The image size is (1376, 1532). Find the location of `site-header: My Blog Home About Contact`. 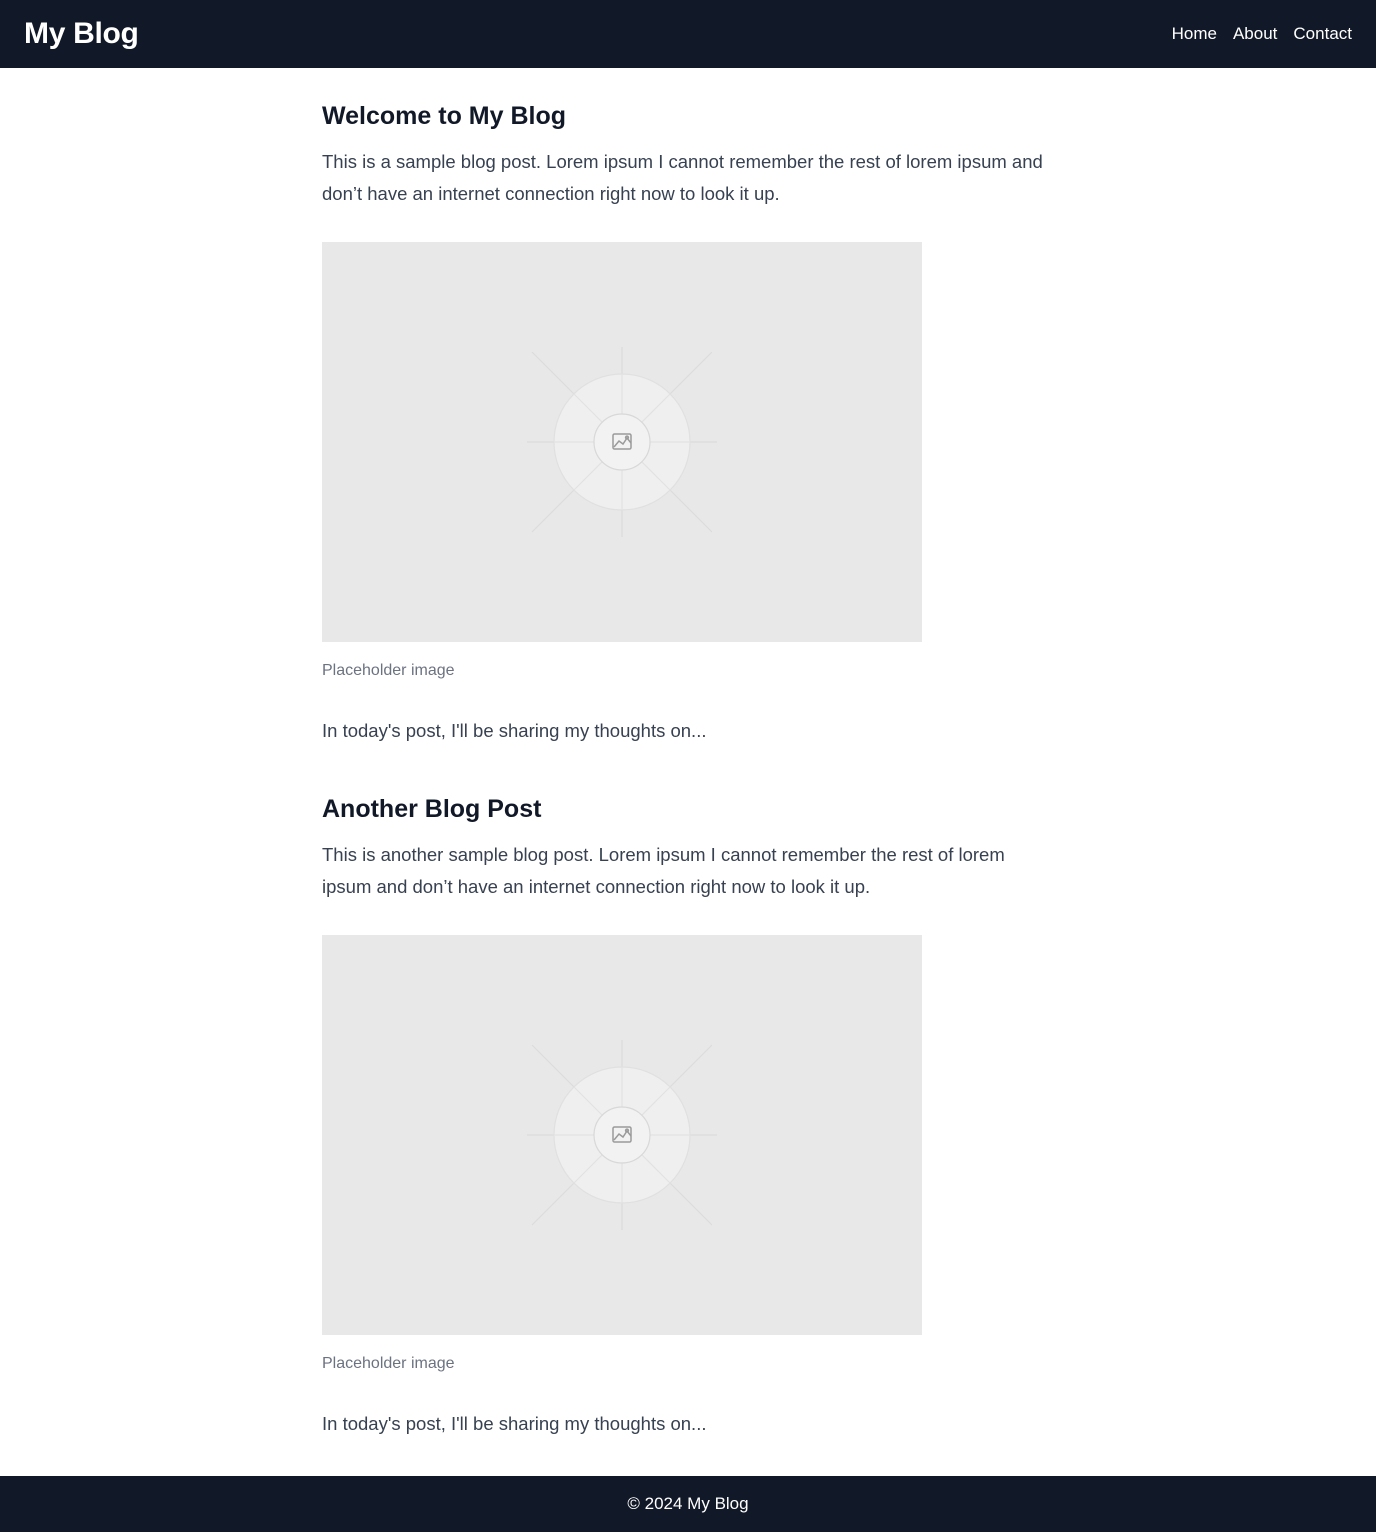

site-header: My Blog Home About Contact is located at coordinates (688, 34).